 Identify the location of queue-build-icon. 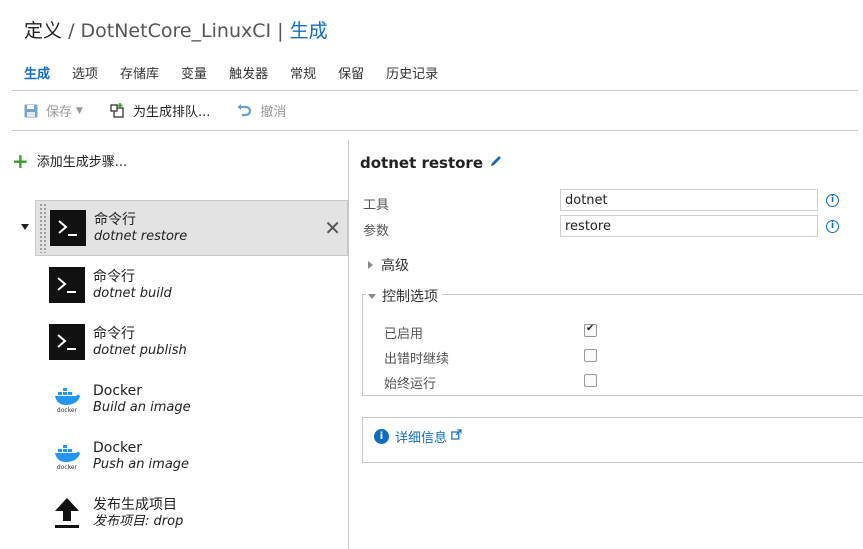
(117, 110).